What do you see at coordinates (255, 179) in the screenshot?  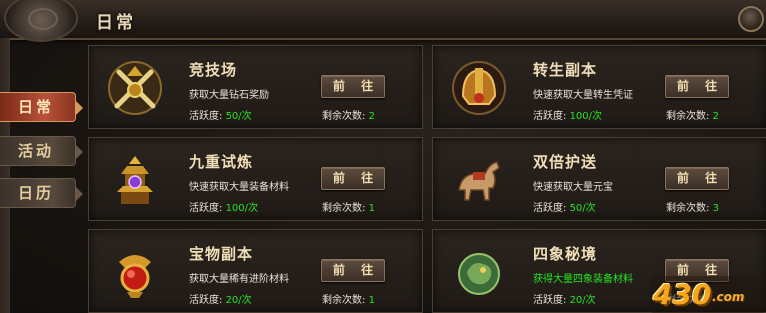 I see `activity-card-nine-trials: 九重试炼 快速获取大量装备材料 前 往 活跃度: 100/次 剩余次数: 1` at bounding box center [255, 179].